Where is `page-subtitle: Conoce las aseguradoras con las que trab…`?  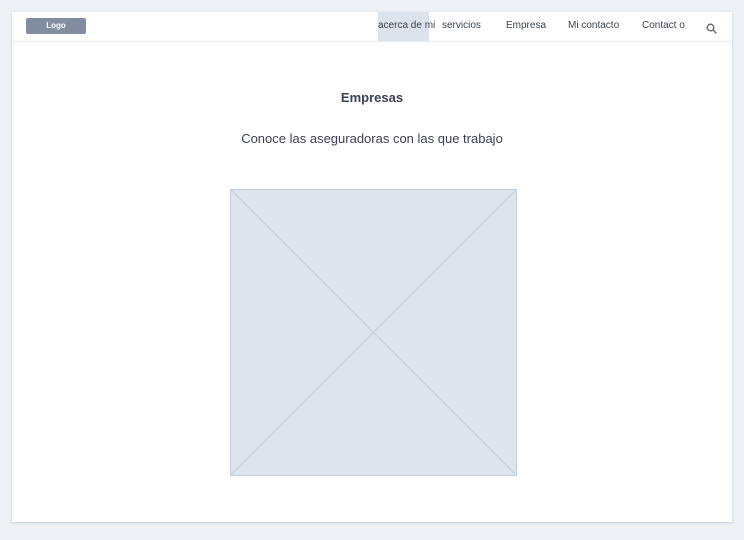 page-subtitle: Conoce las aseguradoras con las que trab… is located at coordinates (372, 138).